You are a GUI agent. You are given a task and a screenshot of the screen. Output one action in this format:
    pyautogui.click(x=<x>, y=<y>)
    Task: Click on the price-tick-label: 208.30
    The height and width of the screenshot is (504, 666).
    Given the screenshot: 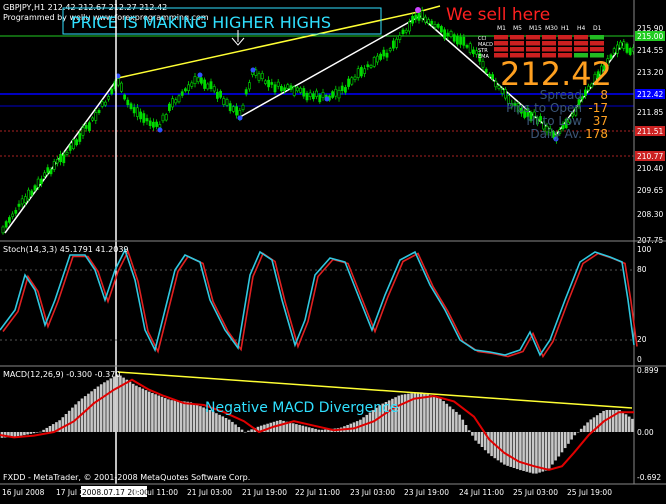 What is the action you would take?
    pyautogui.click(x=650, y=214)
    